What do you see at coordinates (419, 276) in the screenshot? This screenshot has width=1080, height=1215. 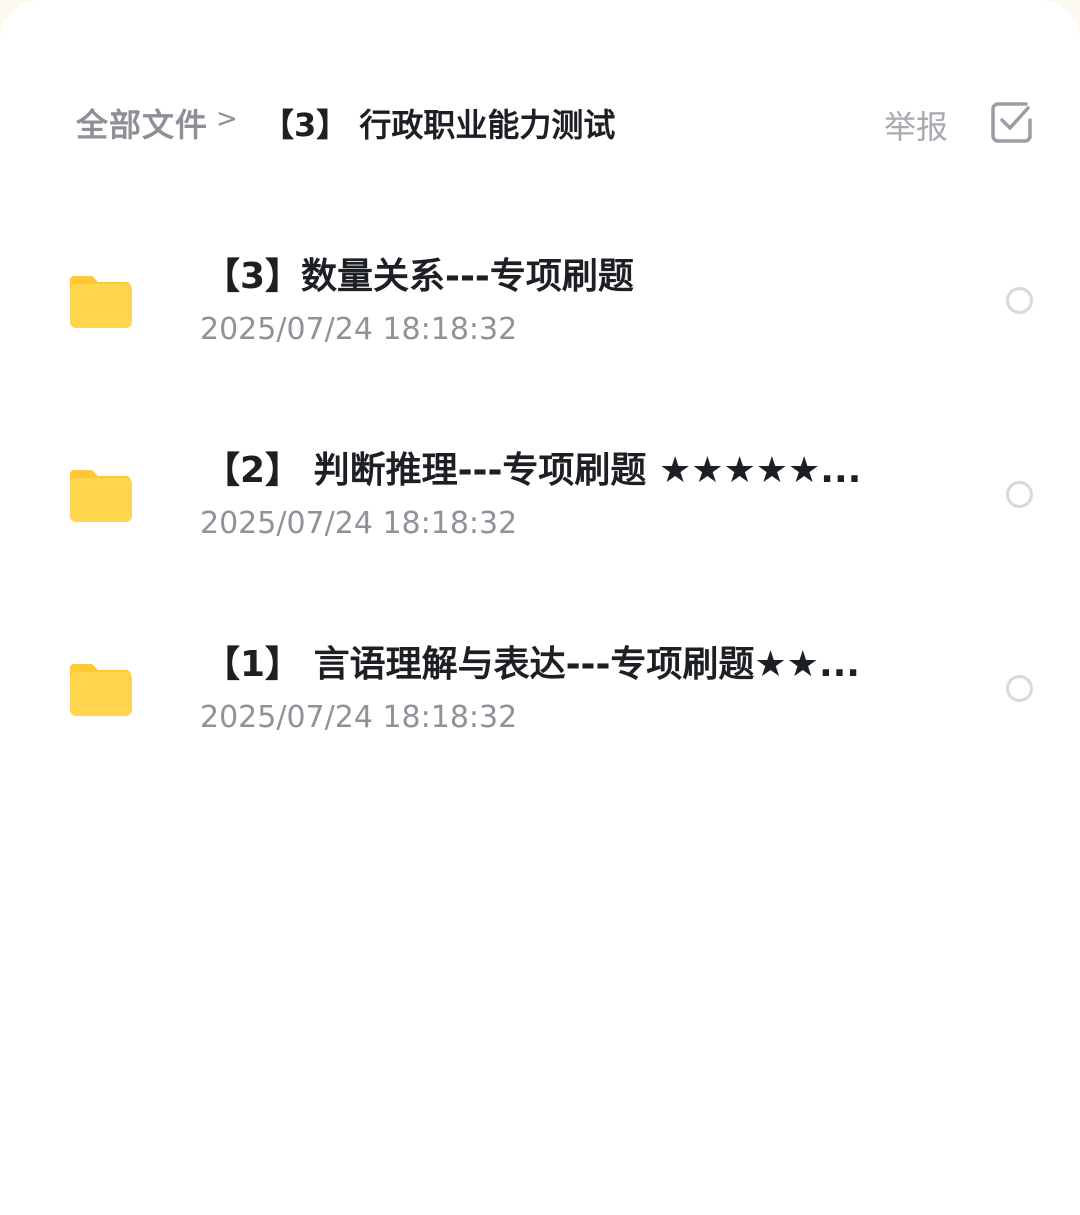 I see `folder-name: 【3】数量关系---专项刷题` at bounding box center [419, 276].